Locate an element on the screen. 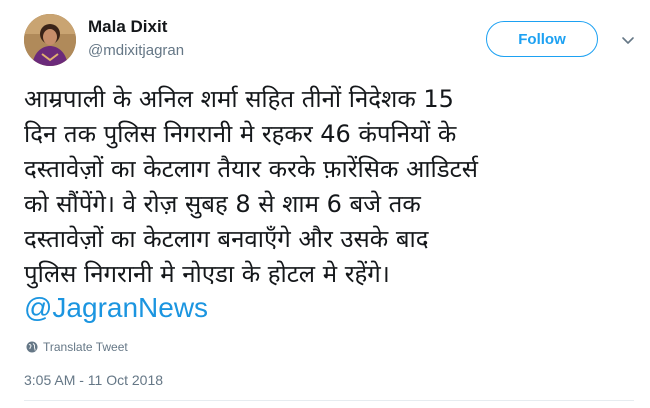 The height and width of the screenshot is (408, 650). globe-icon is located at coordinates (32, 347).